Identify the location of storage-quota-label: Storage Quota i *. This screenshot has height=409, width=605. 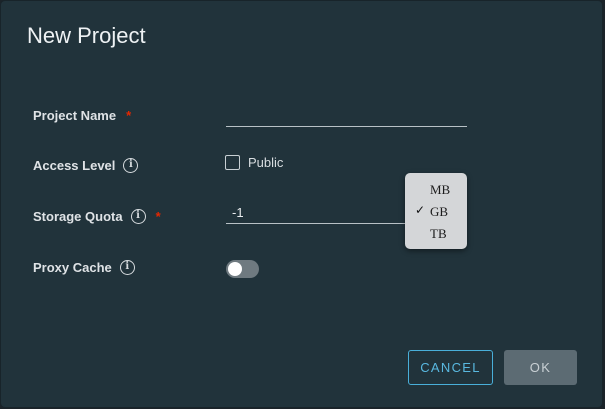
(97, 216).